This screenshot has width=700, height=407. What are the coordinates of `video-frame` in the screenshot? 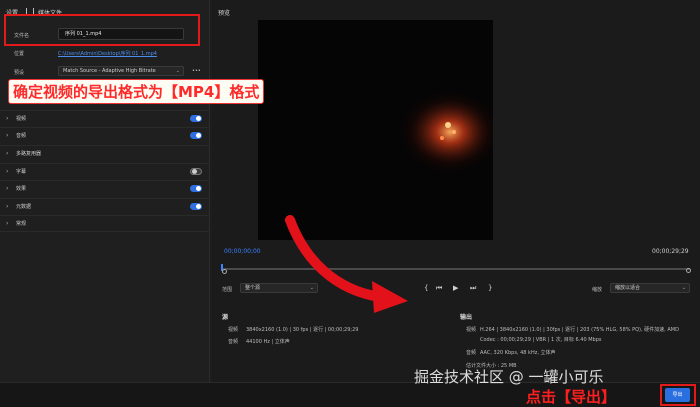 It's located at (450, 132).